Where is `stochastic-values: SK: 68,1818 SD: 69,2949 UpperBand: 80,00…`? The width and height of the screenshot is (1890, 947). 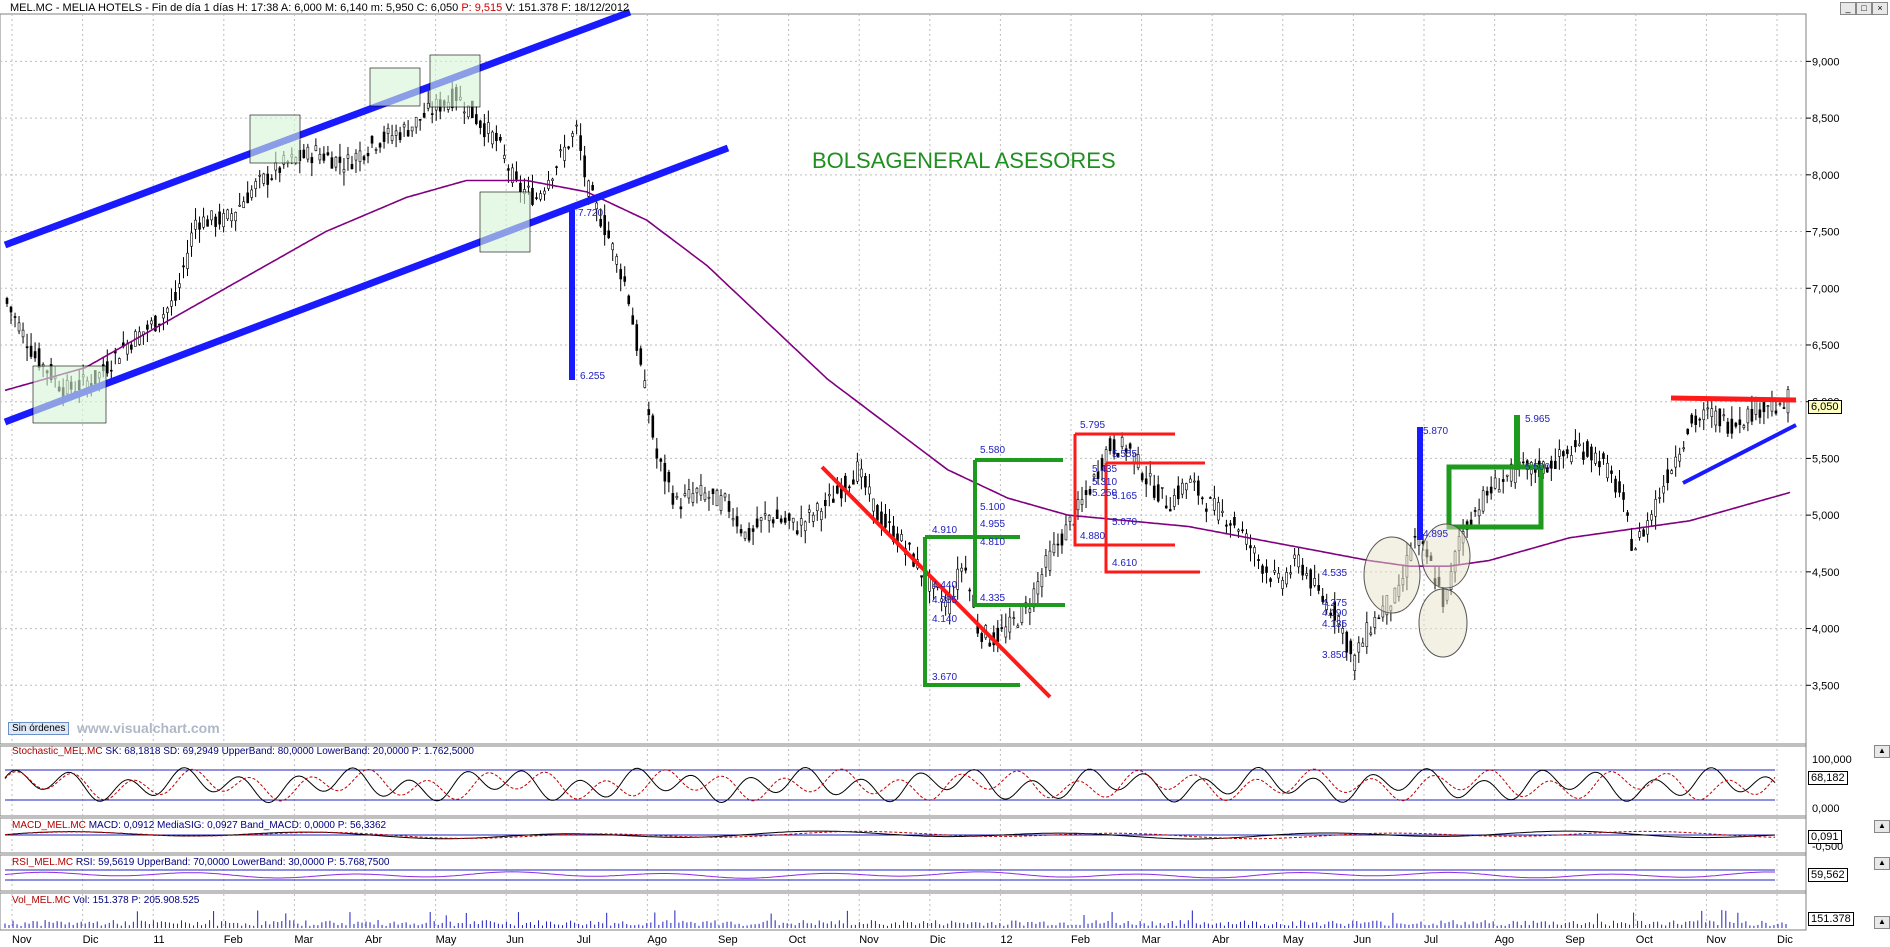
stochastic-values: SK: 68,1818 SD: 69,2949 UpperBand: 80,00… is located at coordinates (289, 751).